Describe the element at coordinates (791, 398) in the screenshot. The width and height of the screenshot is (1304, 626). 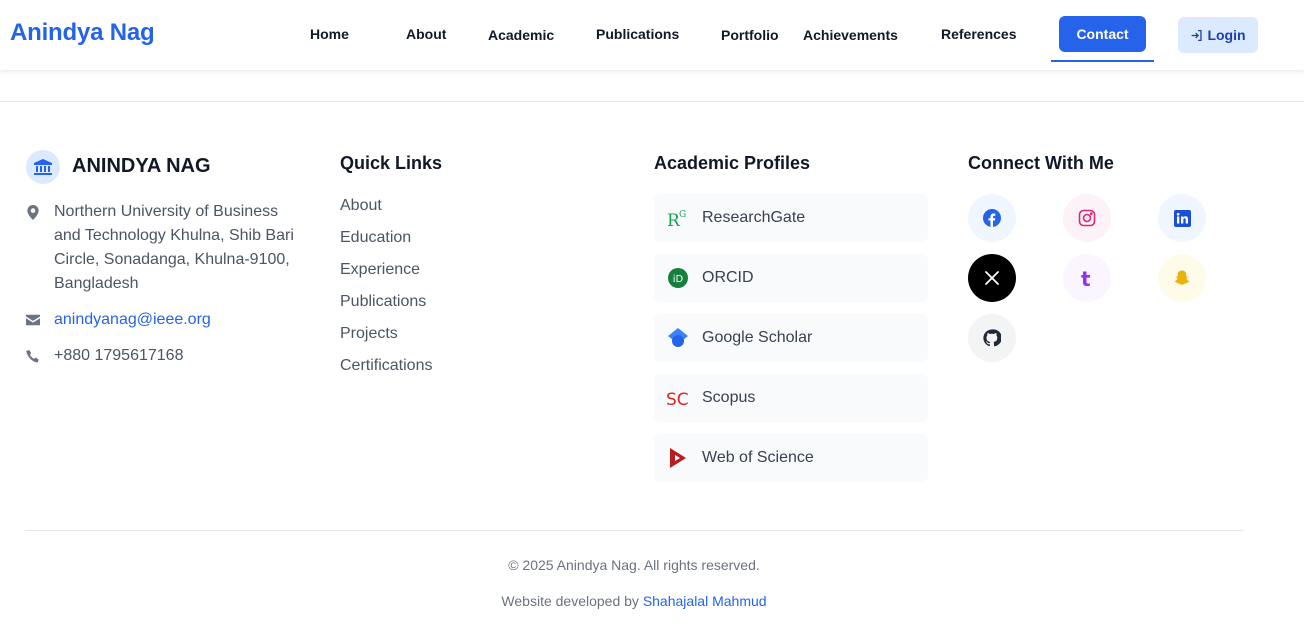
I see `profile-scopus: SC Scopus` at that location.